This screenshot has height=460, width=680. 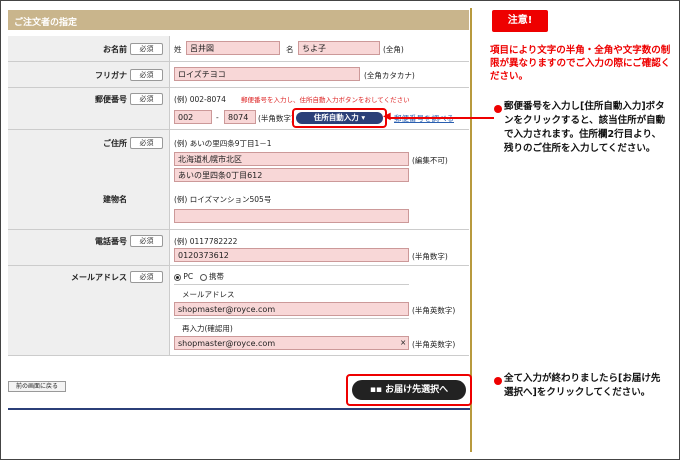 What do you see at coordinates (206, 241) in the screenshot?
I see `phone-example: (例) 0117782222` at bounding box center [206, 241].